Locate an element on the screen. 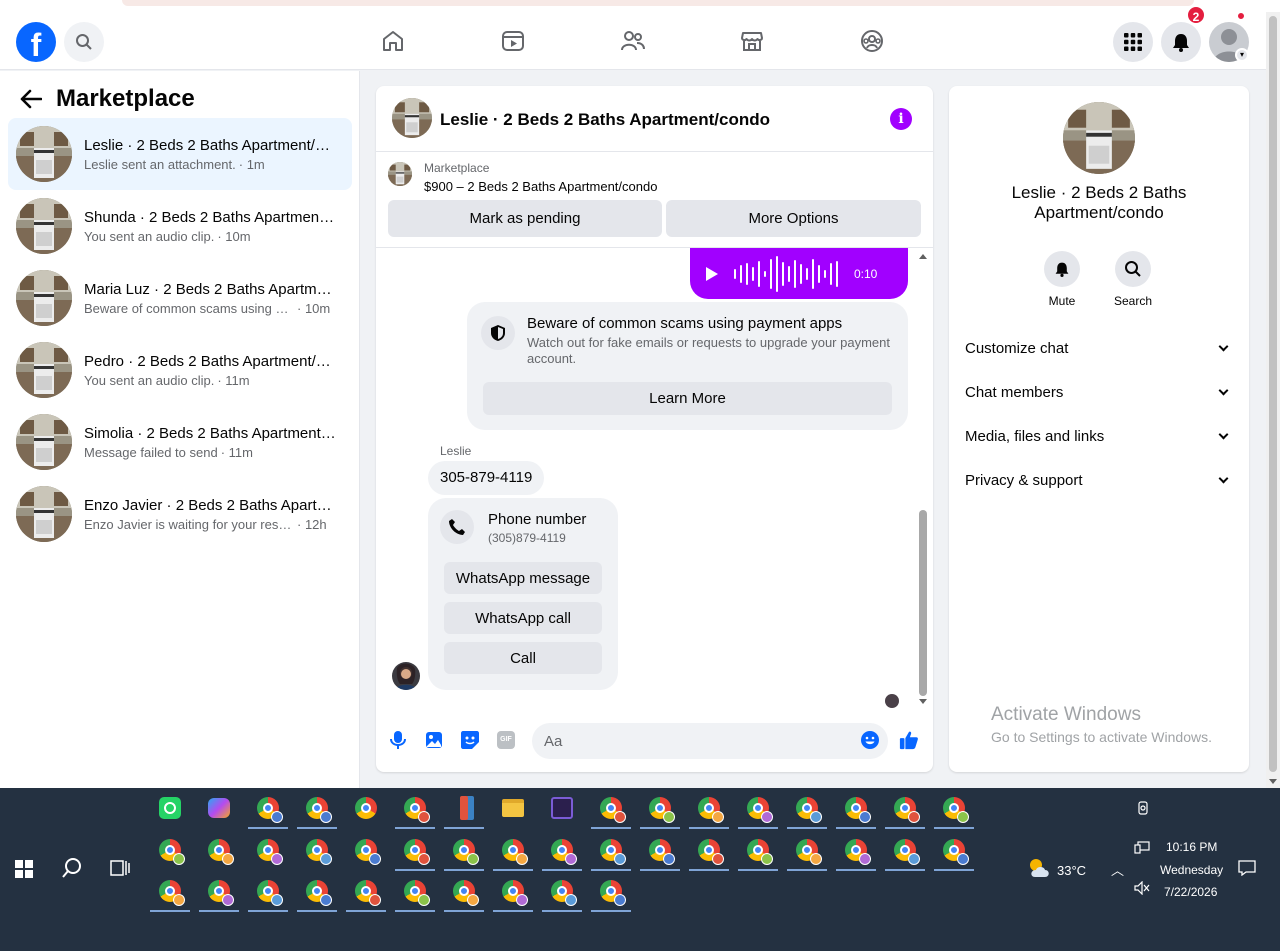 The image size is (1280, 951). clock-date: 7/22/2026 is located at coordinates (1190, 892).